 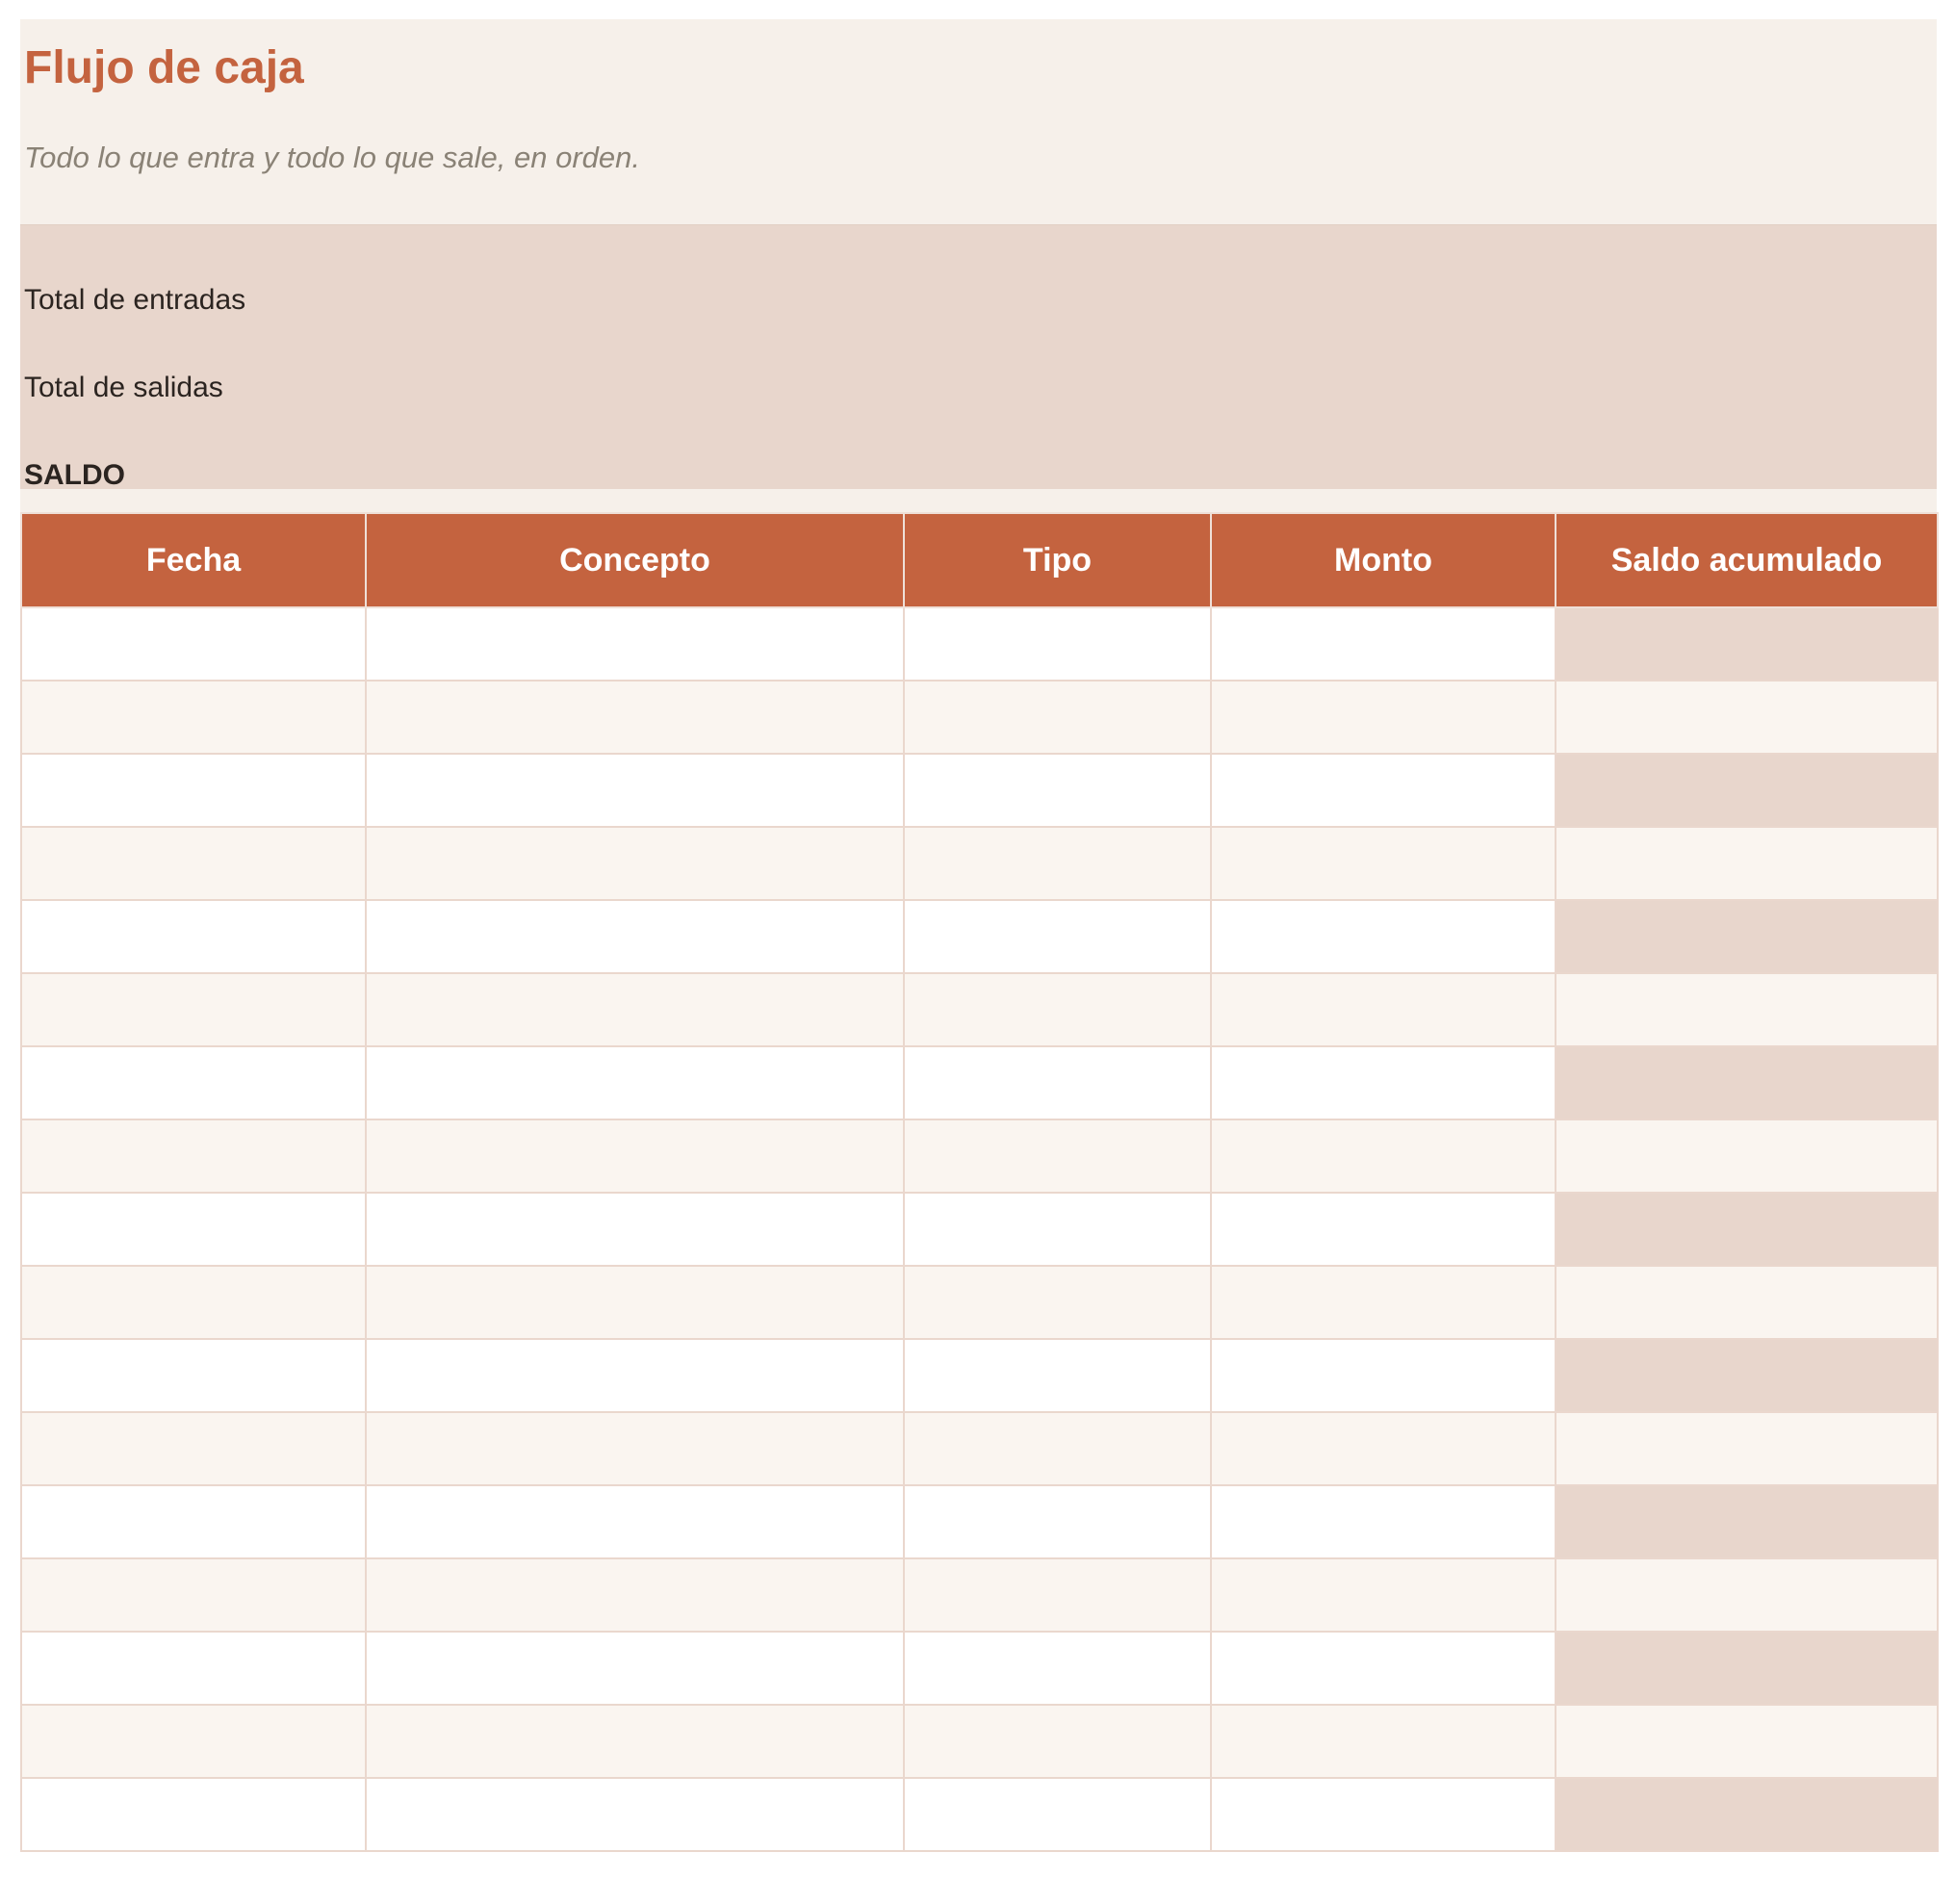 I want to click on balance-label: SALDO, so click(x=74, y=475).